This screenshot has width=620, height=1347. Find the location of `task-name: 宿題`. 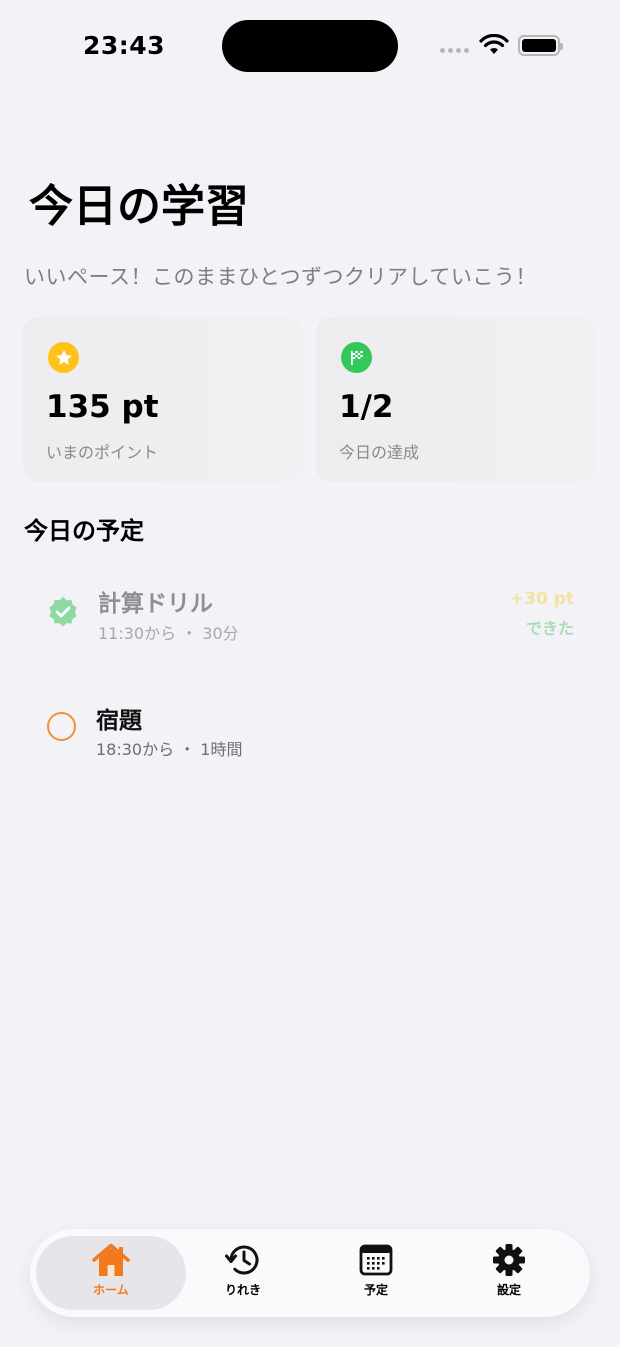

task-name: 宿題 is located at coordinates (119, 721).